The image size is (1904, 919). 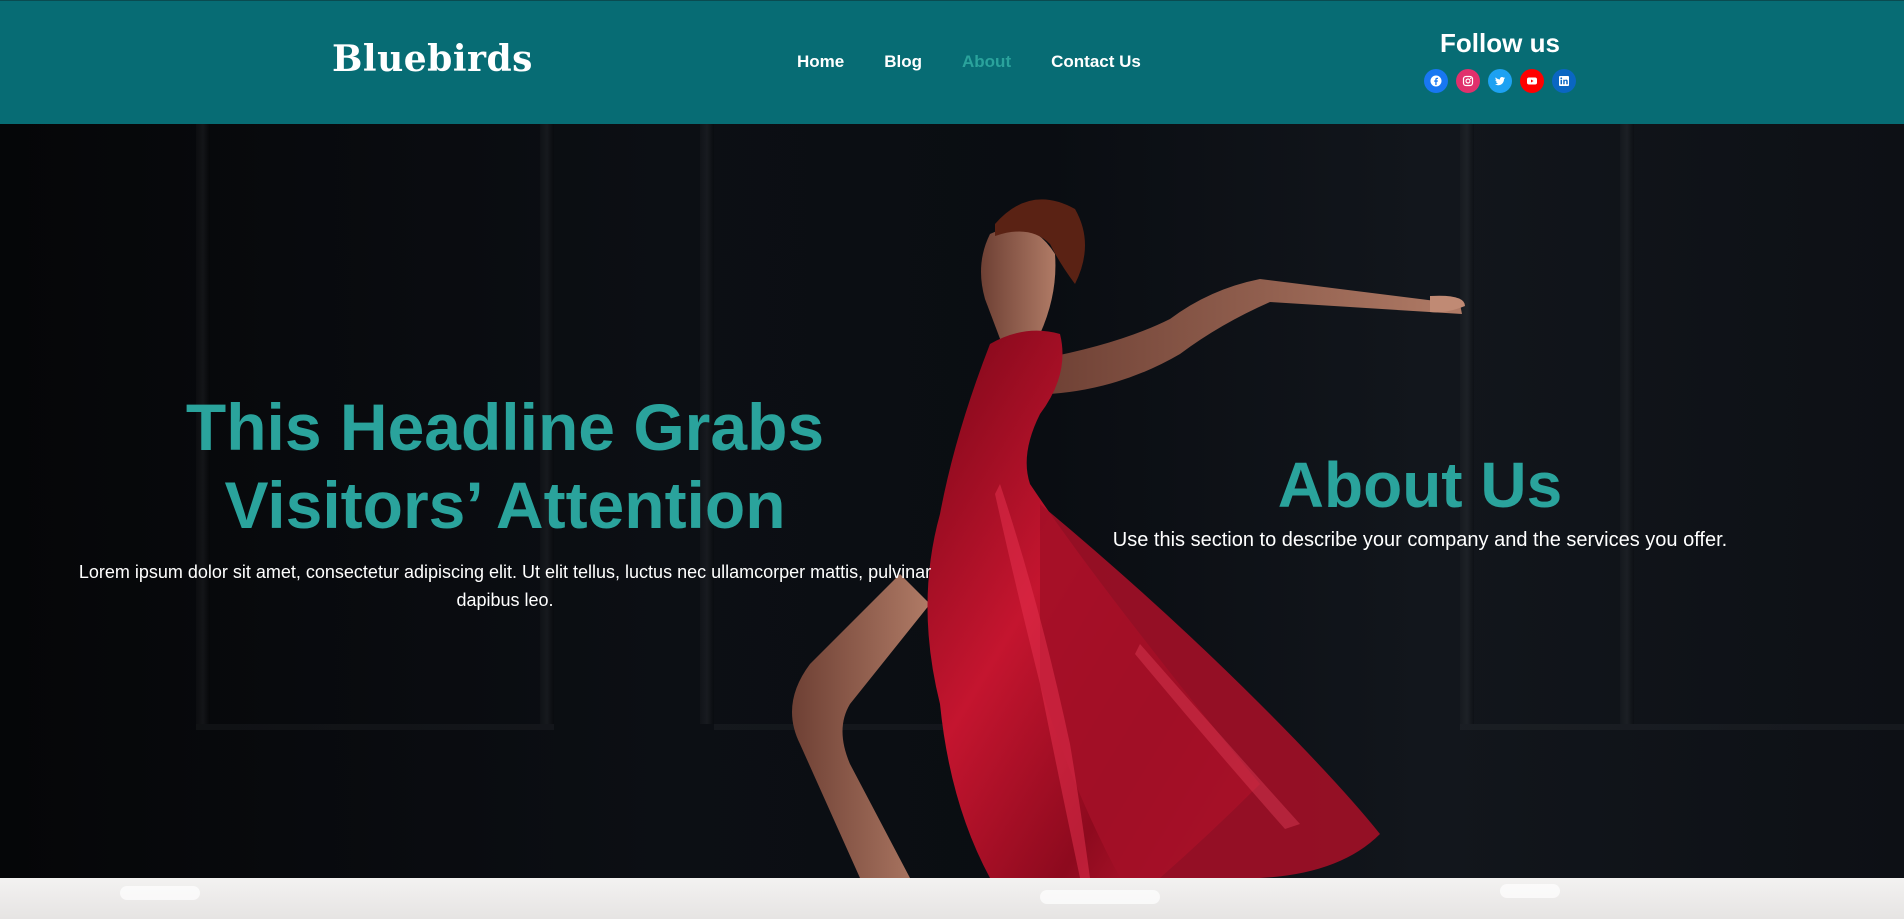 I want to click on twitter-icon, so click(x=1500, y=81).